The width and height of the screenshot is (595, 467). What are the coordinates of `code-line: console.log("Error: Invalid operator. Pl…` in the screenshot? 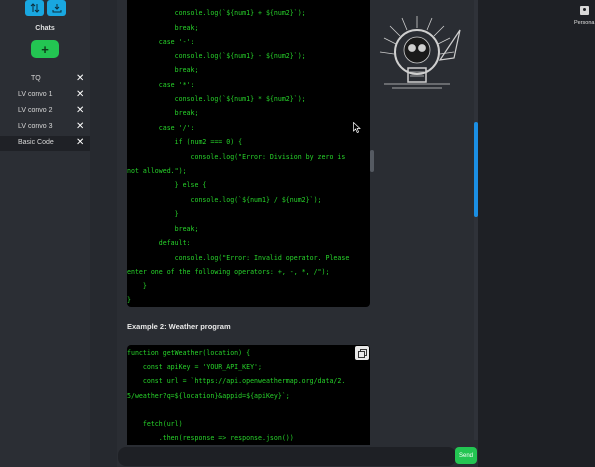 It's located at (238, 258).